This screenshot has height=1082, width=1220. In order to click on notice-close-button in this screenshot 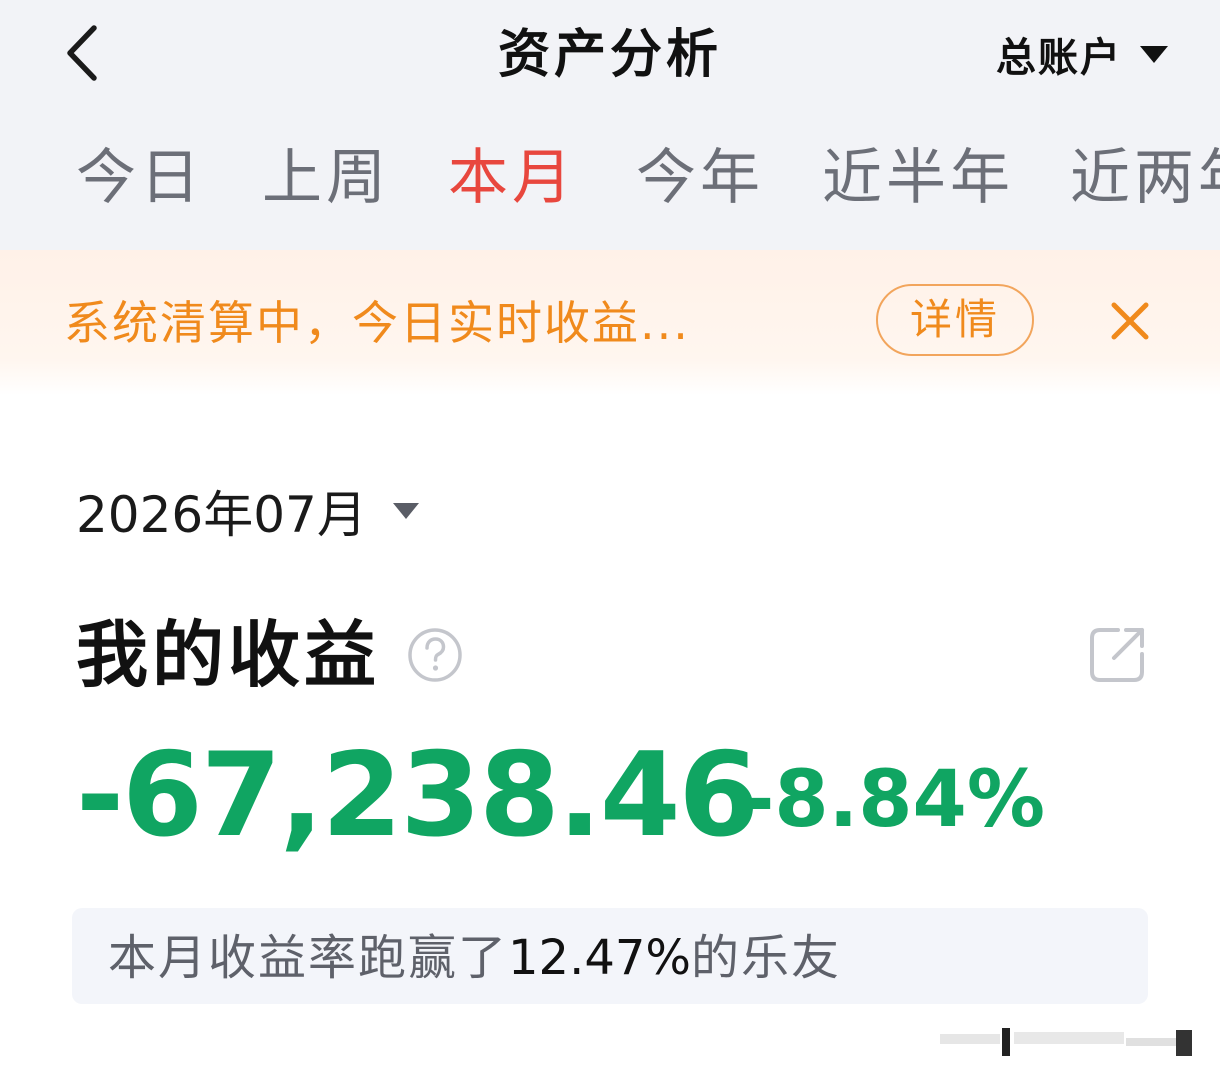, I will do `click(1130, 321)`.